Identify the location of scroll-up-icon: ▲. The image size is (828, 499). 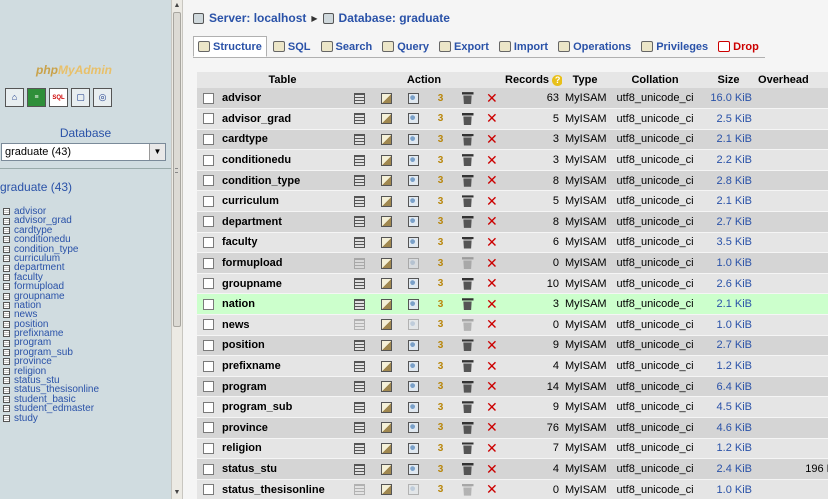
(177, 6).